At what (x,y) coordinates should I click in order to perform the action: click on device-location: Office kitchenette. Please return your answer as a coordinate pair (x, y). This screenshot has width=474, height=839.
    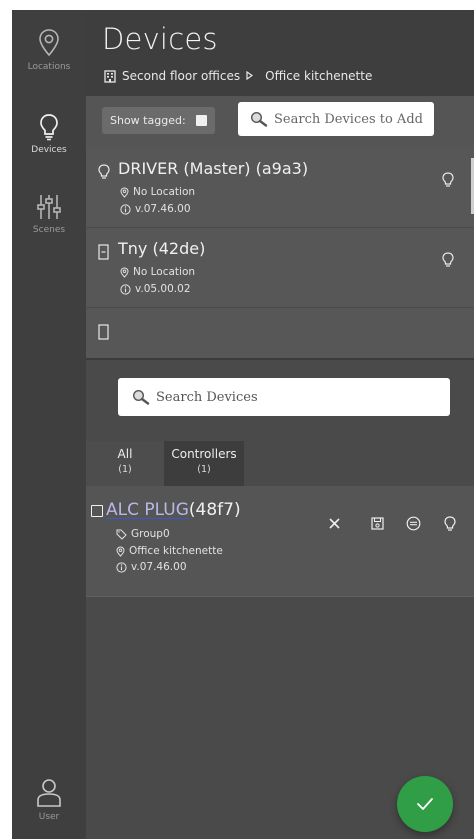
    Looking at the image, I should click on (169, 551).